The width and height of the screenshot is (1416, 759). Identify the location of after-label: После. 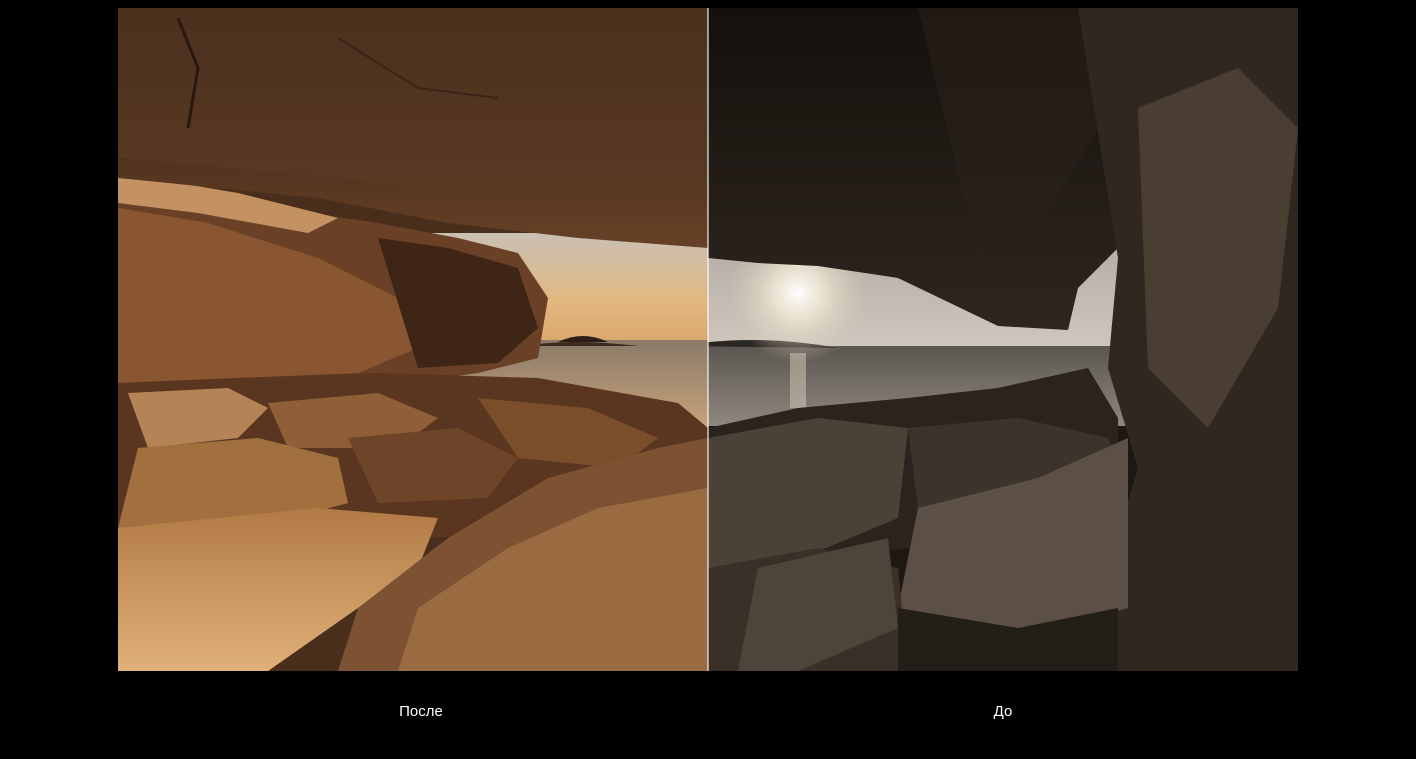
(421, 711).